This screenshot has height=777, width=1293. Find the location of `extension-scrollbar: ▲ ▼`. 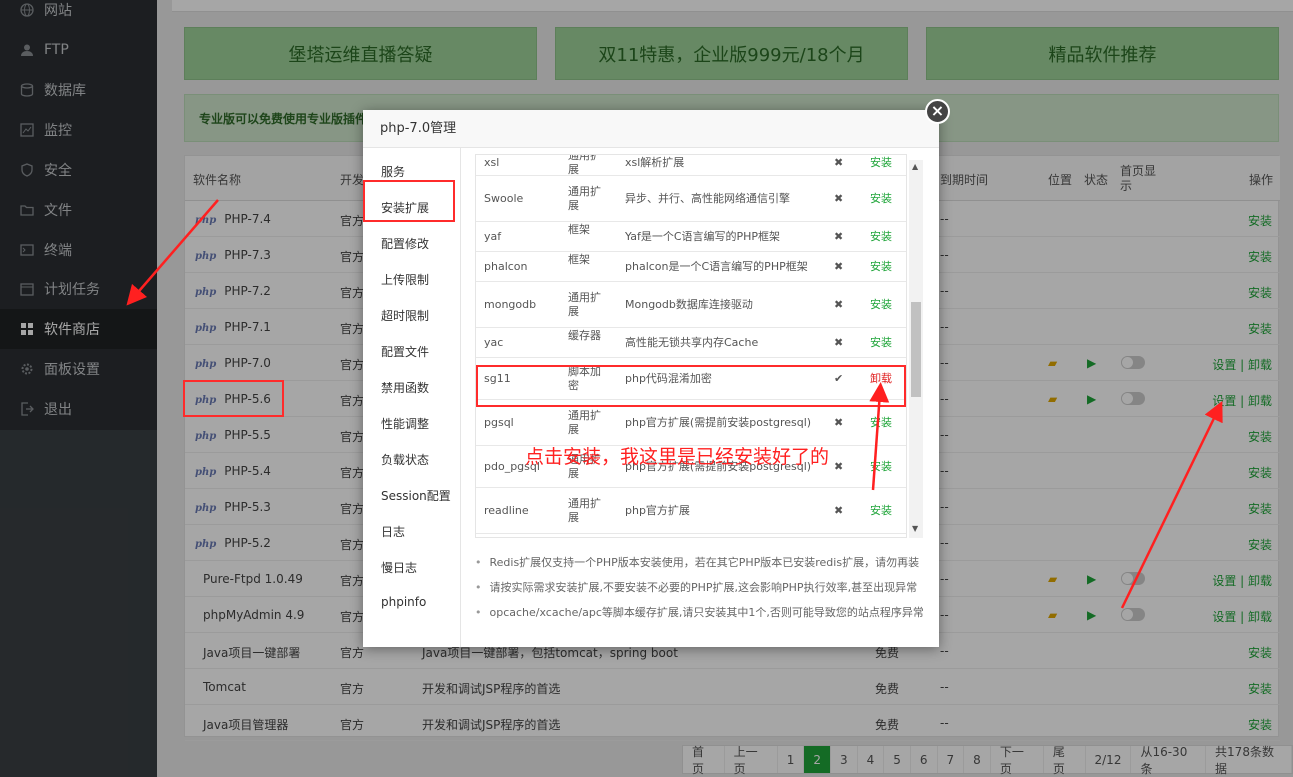

extension-scrollbar: ▲ ▼ is located at coordinates (916, 349).